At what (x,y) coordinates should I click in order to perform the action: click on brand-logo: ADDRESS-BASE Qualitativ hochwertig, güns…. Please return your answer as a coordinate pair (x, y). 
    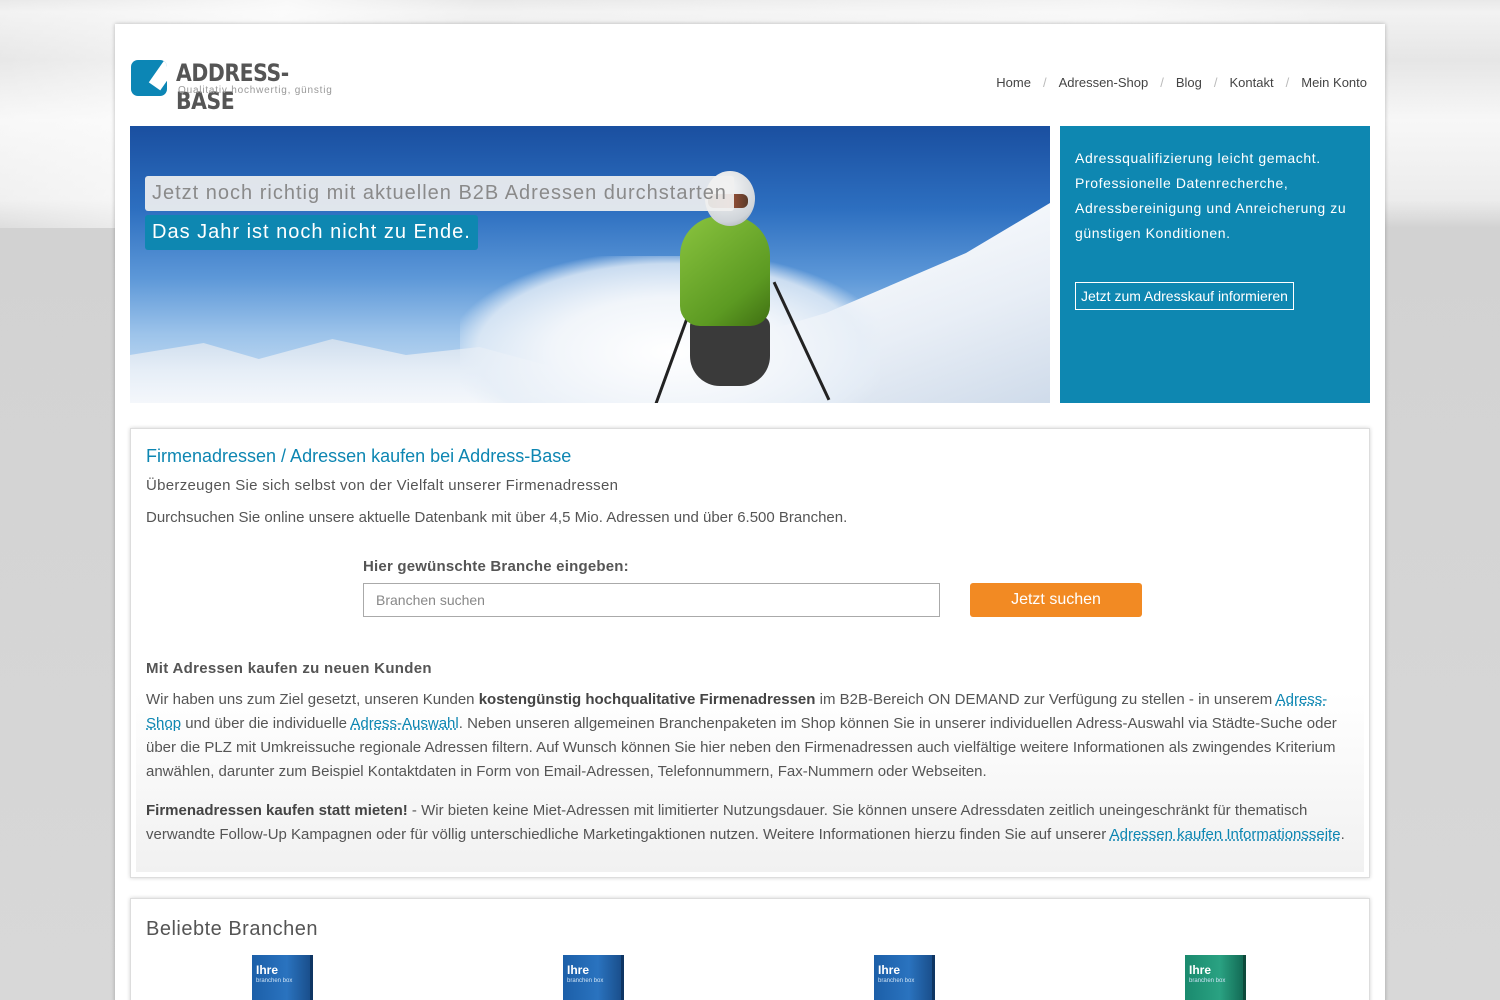
    Looking at the image, I should click on (236, 87).